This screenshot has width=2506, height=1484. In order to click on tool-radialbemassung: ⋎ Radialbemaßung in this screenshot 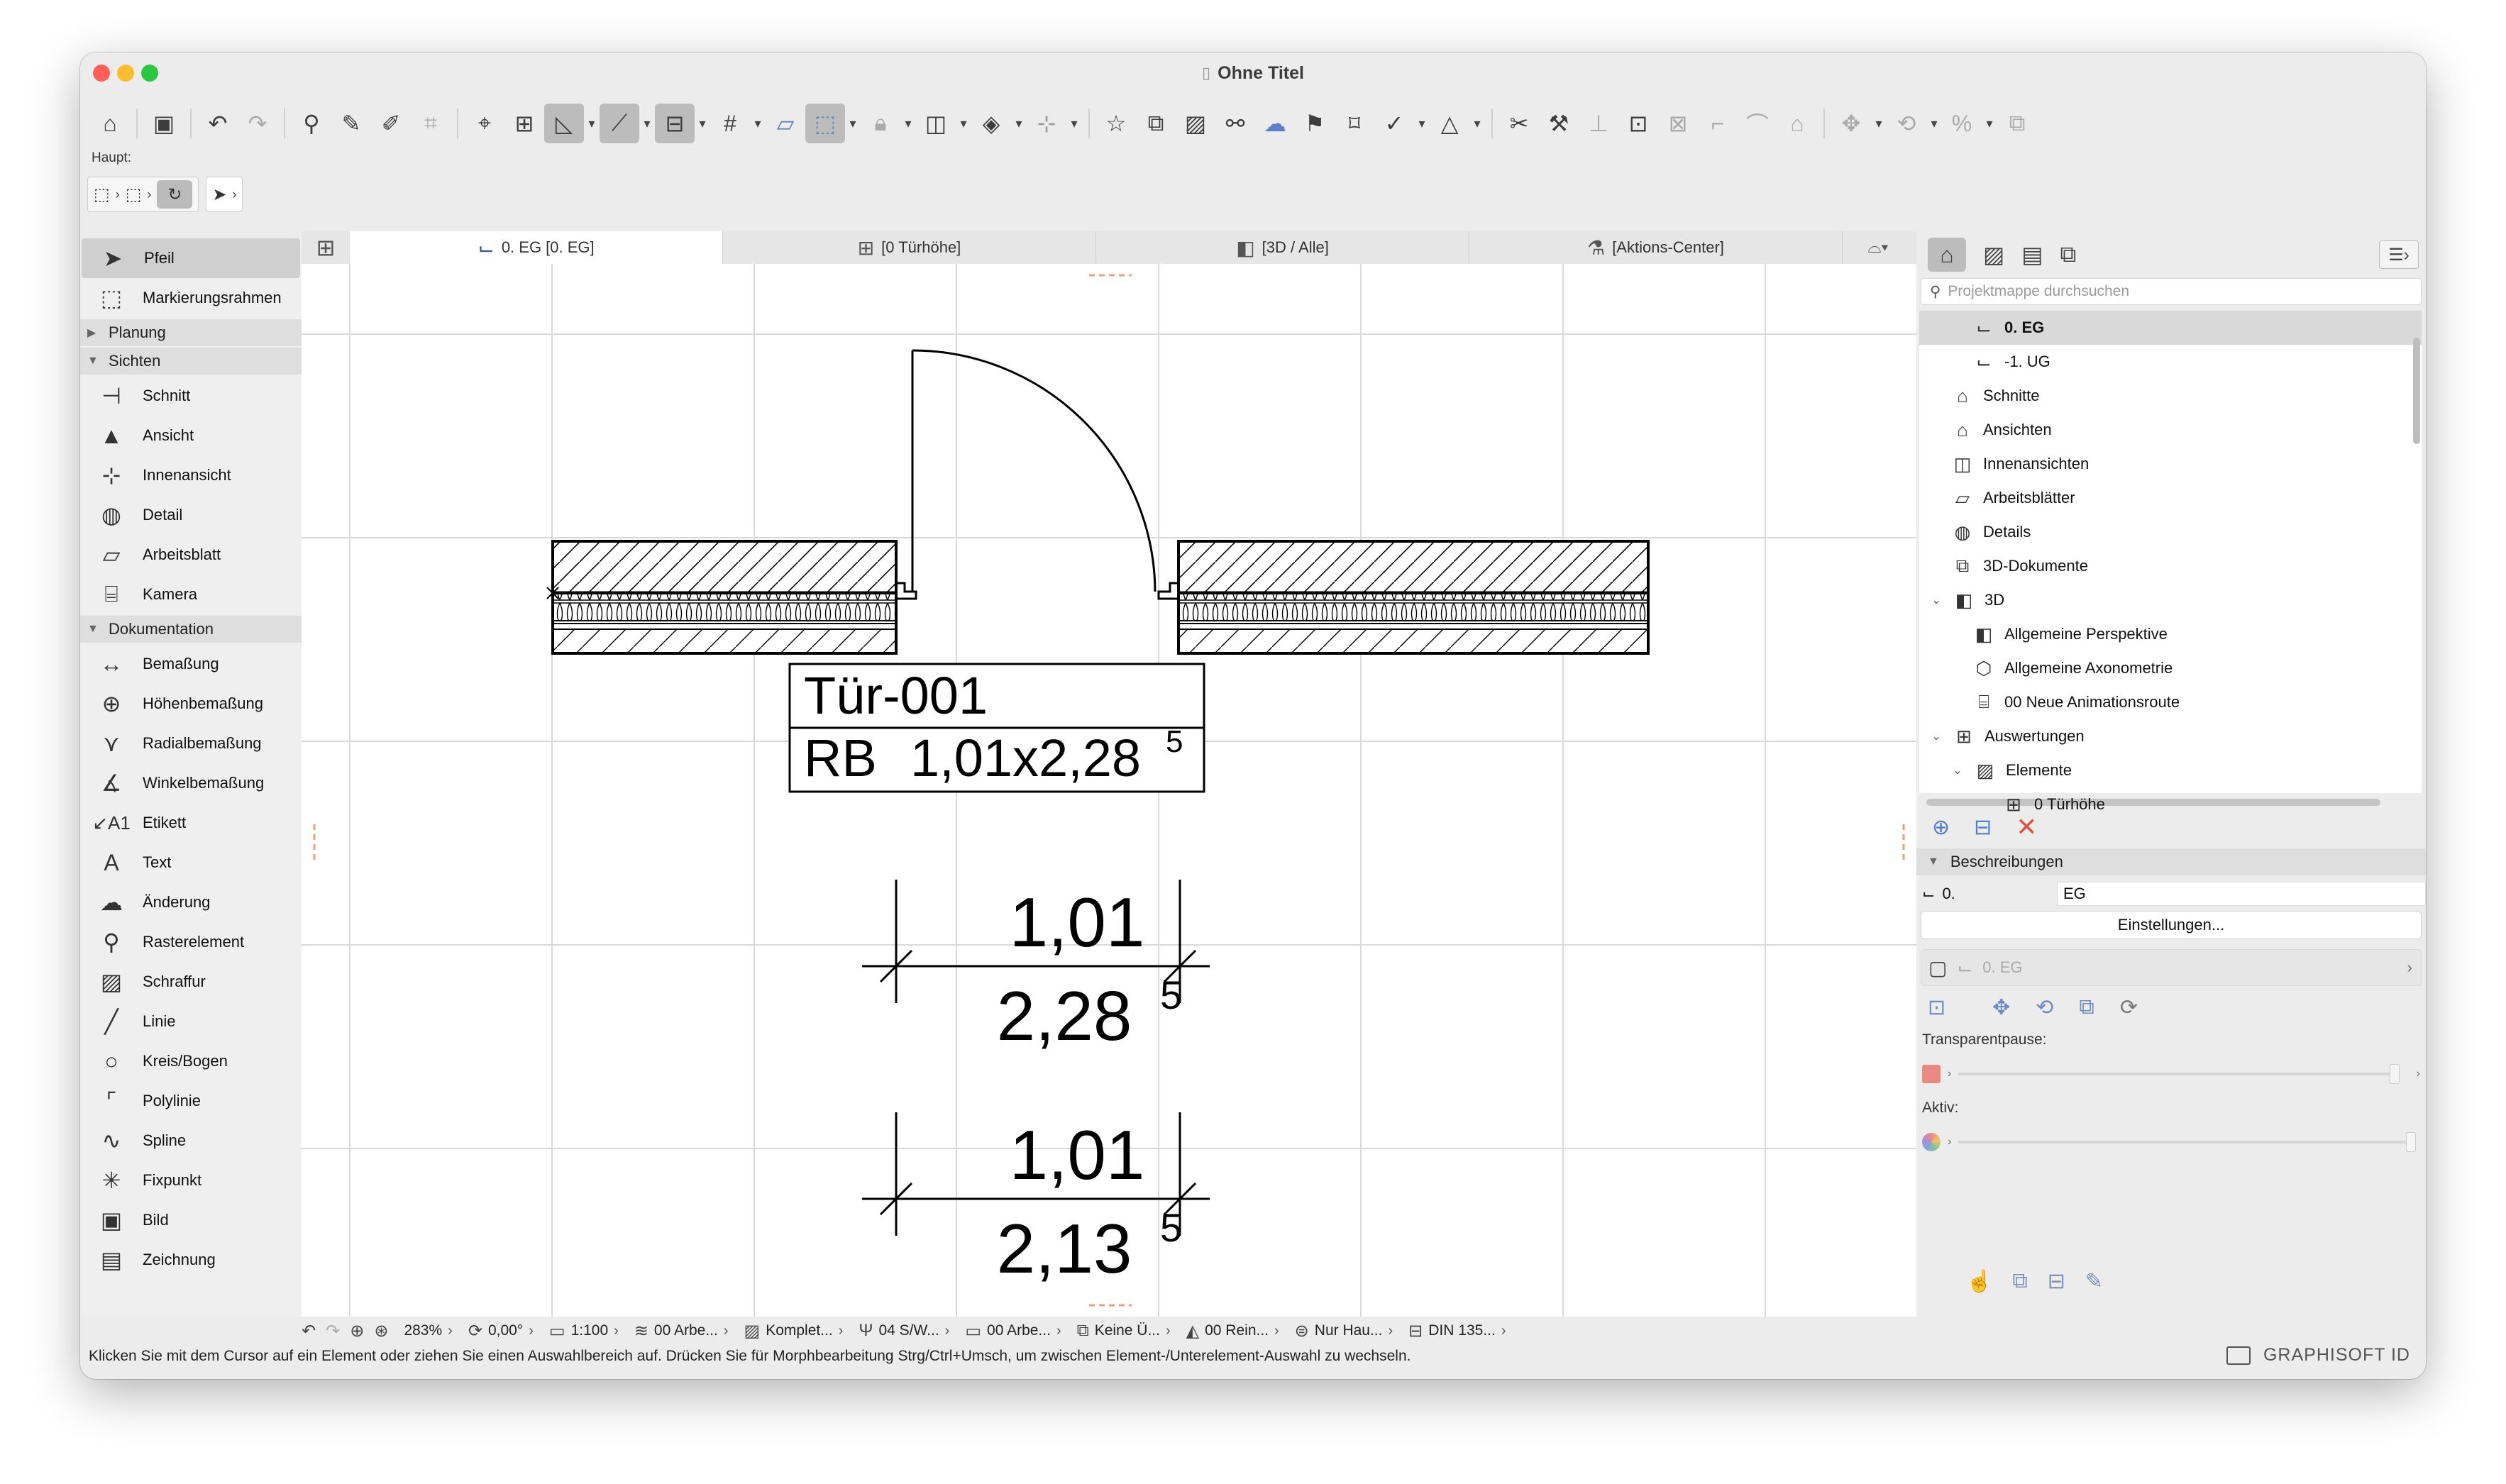, I will do `click(191, 743)`.